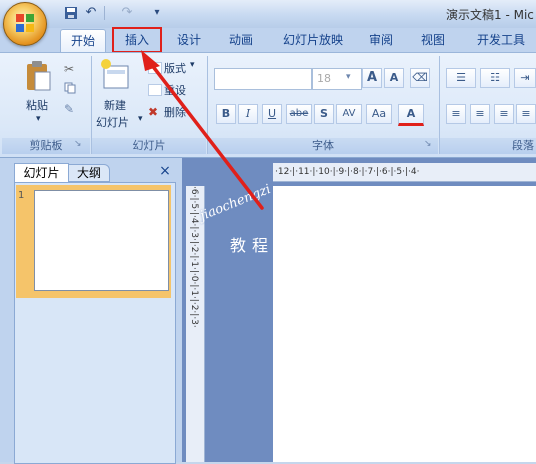  What do you see at coordinates (115, 105) in the screenshot?
I see `new-slide-label: 新建` at bounding box center [115, 105].